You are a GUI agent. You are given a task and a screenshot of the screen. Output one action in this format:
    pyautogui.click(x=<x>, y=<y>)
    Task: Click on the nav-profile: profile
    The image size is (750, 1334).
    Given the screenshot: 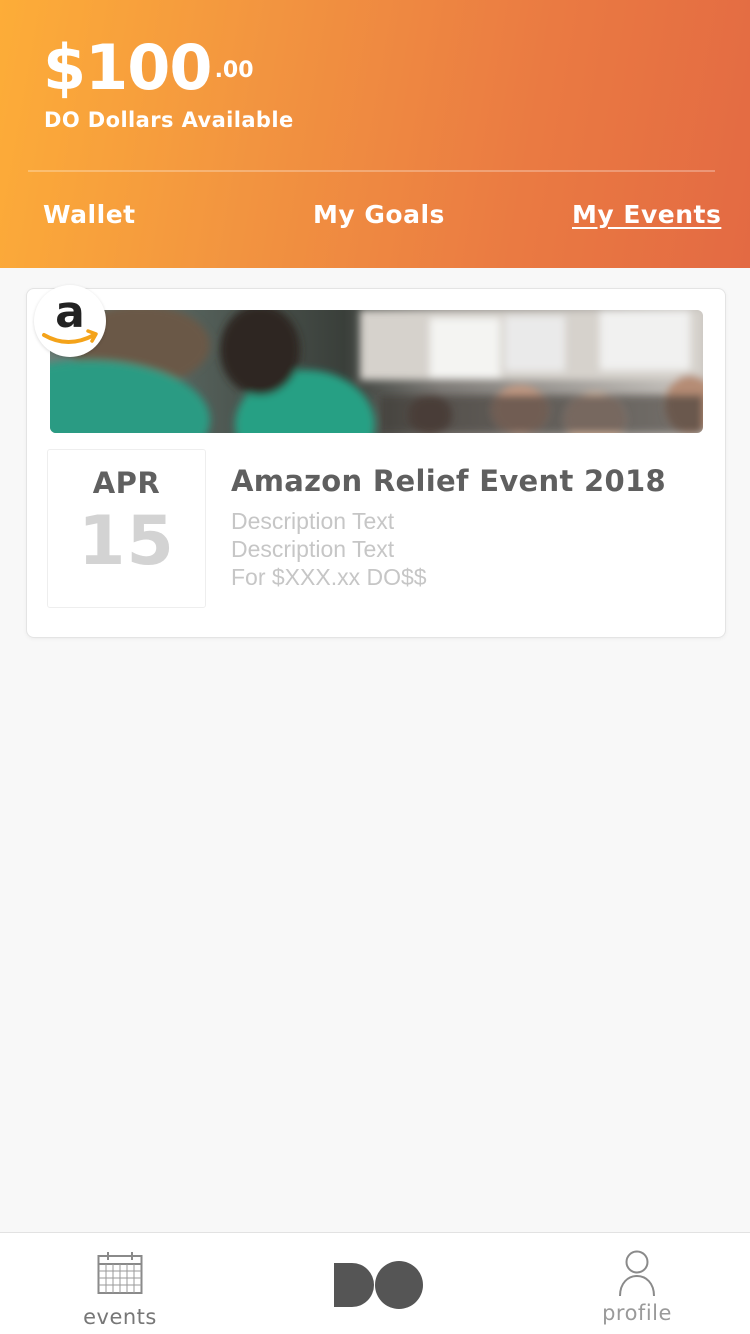 What is the action you would take?
    pyautogui.click(x=637, y=1290)
    